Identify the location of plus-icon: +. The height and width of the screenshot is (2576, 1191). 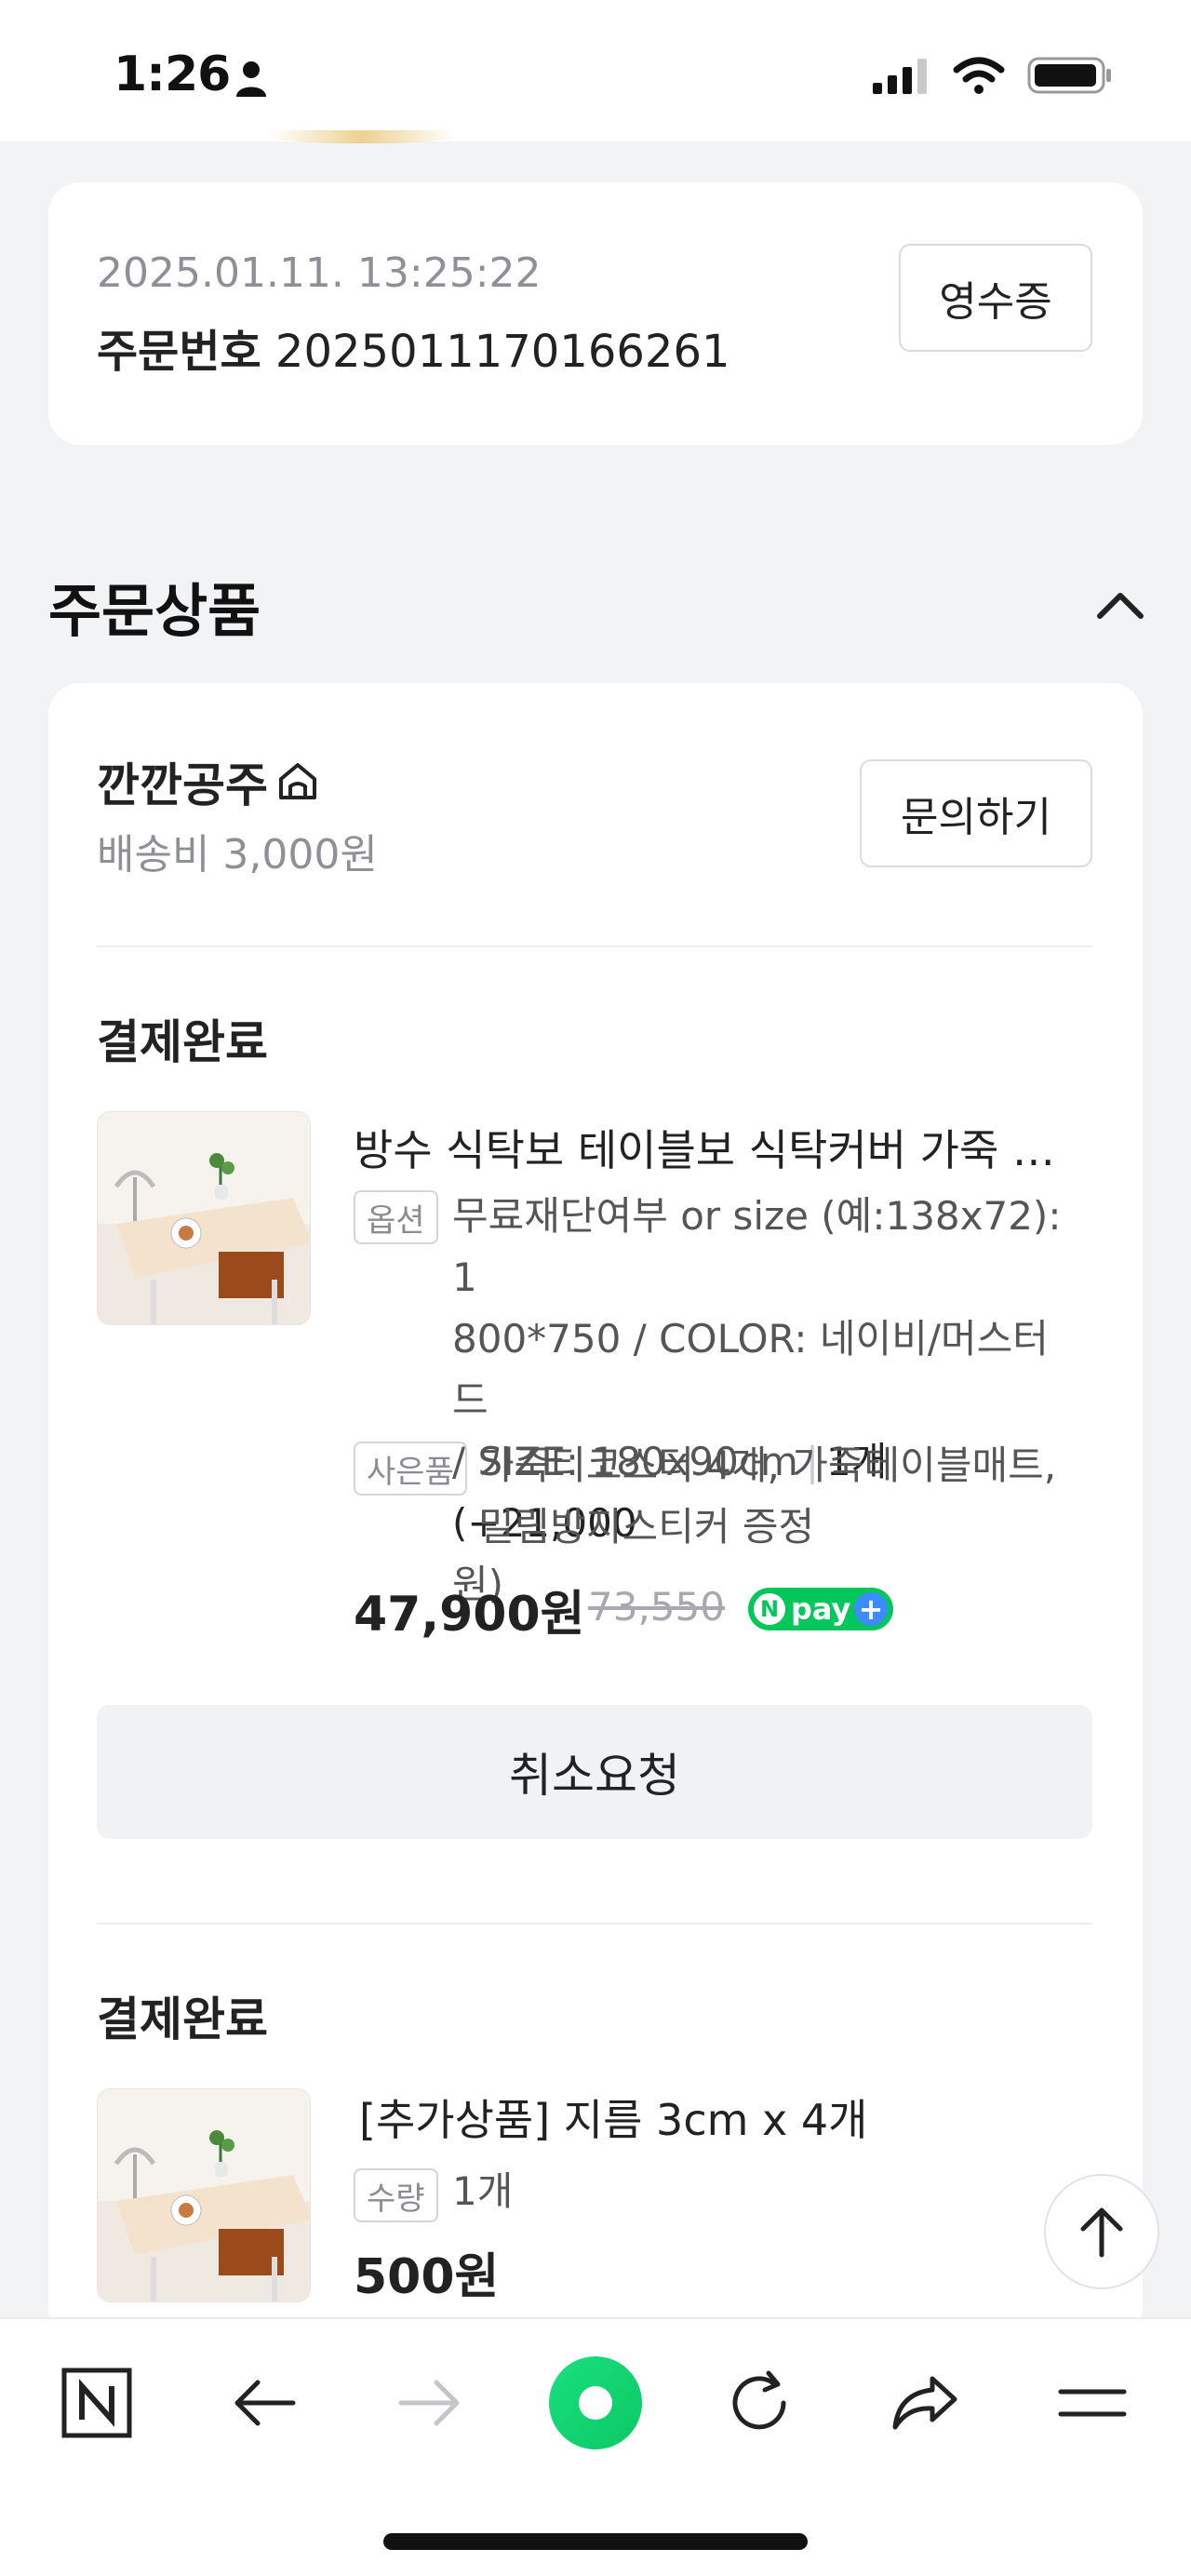
(871, 1609).